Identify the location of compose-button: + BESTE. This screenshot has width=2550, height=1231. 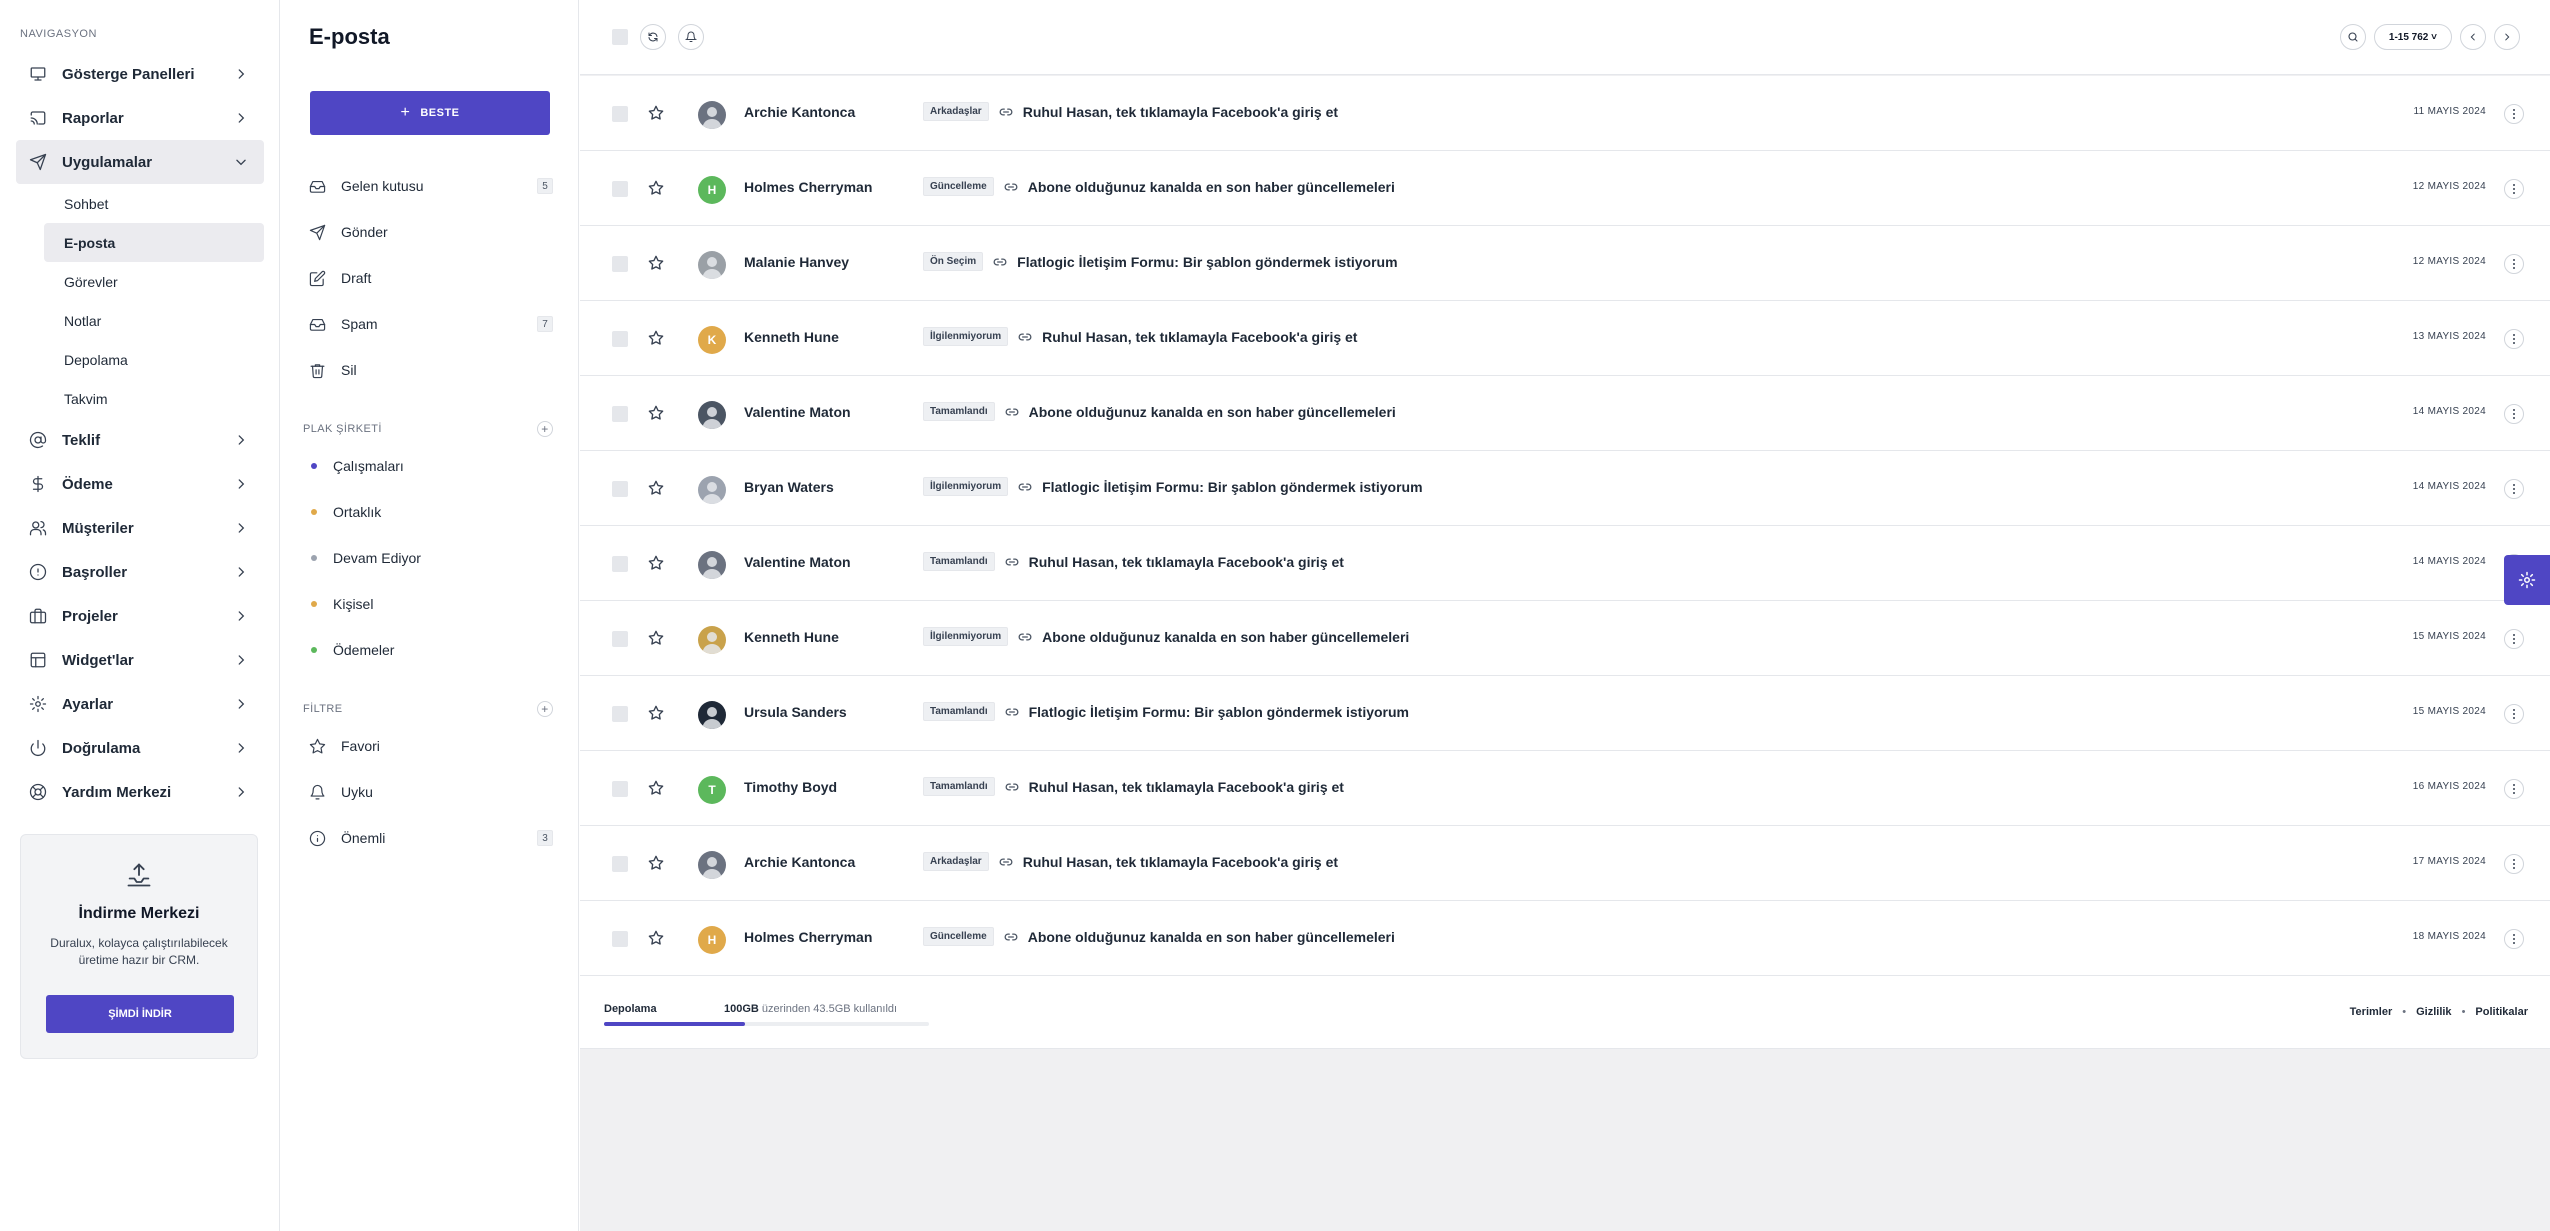
(430, 113).